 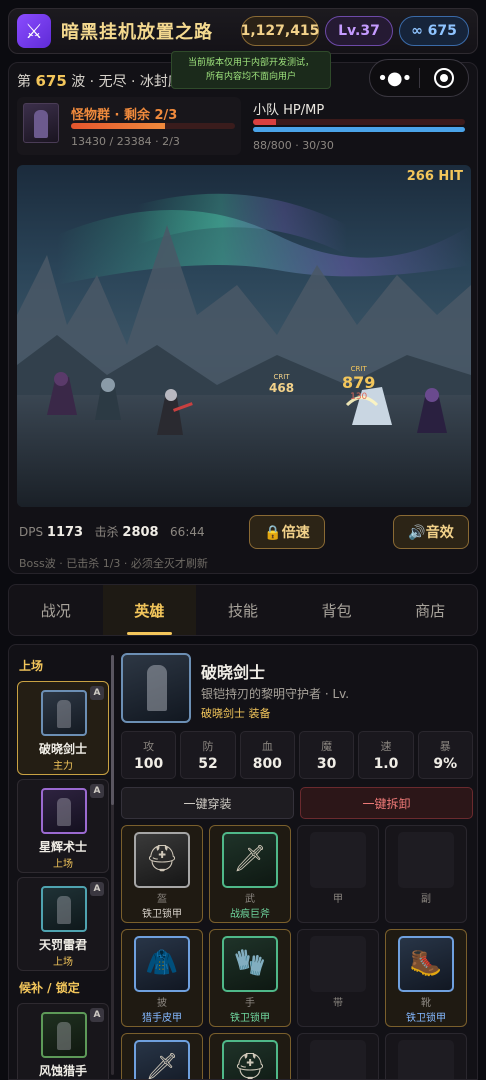 I want to click on equipment-slot: 🧥 披猎手皮甲, so click(x=162, y=978).